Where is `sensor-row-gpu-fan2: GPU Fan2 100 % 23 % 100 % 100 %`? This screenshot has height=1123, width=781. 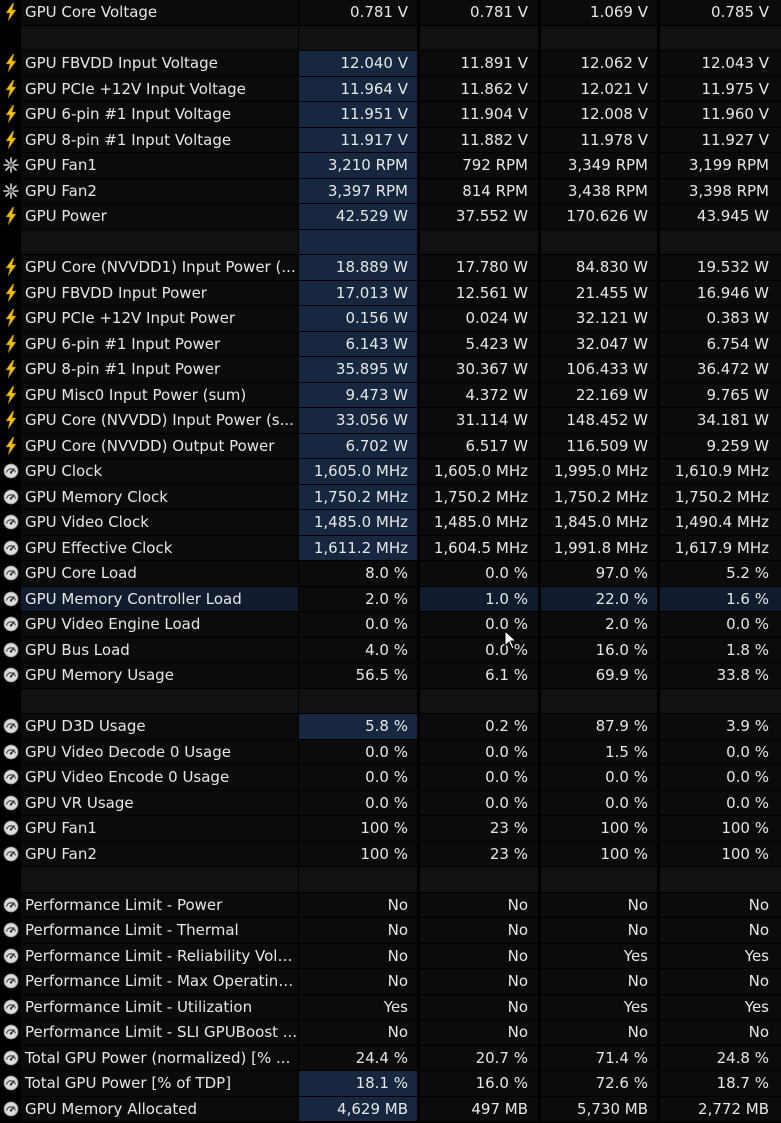
sensor-row-gpu-fan2: GPU Fan2 100 % 23 % 100 % 100 % is located at coordinates (390, 854).